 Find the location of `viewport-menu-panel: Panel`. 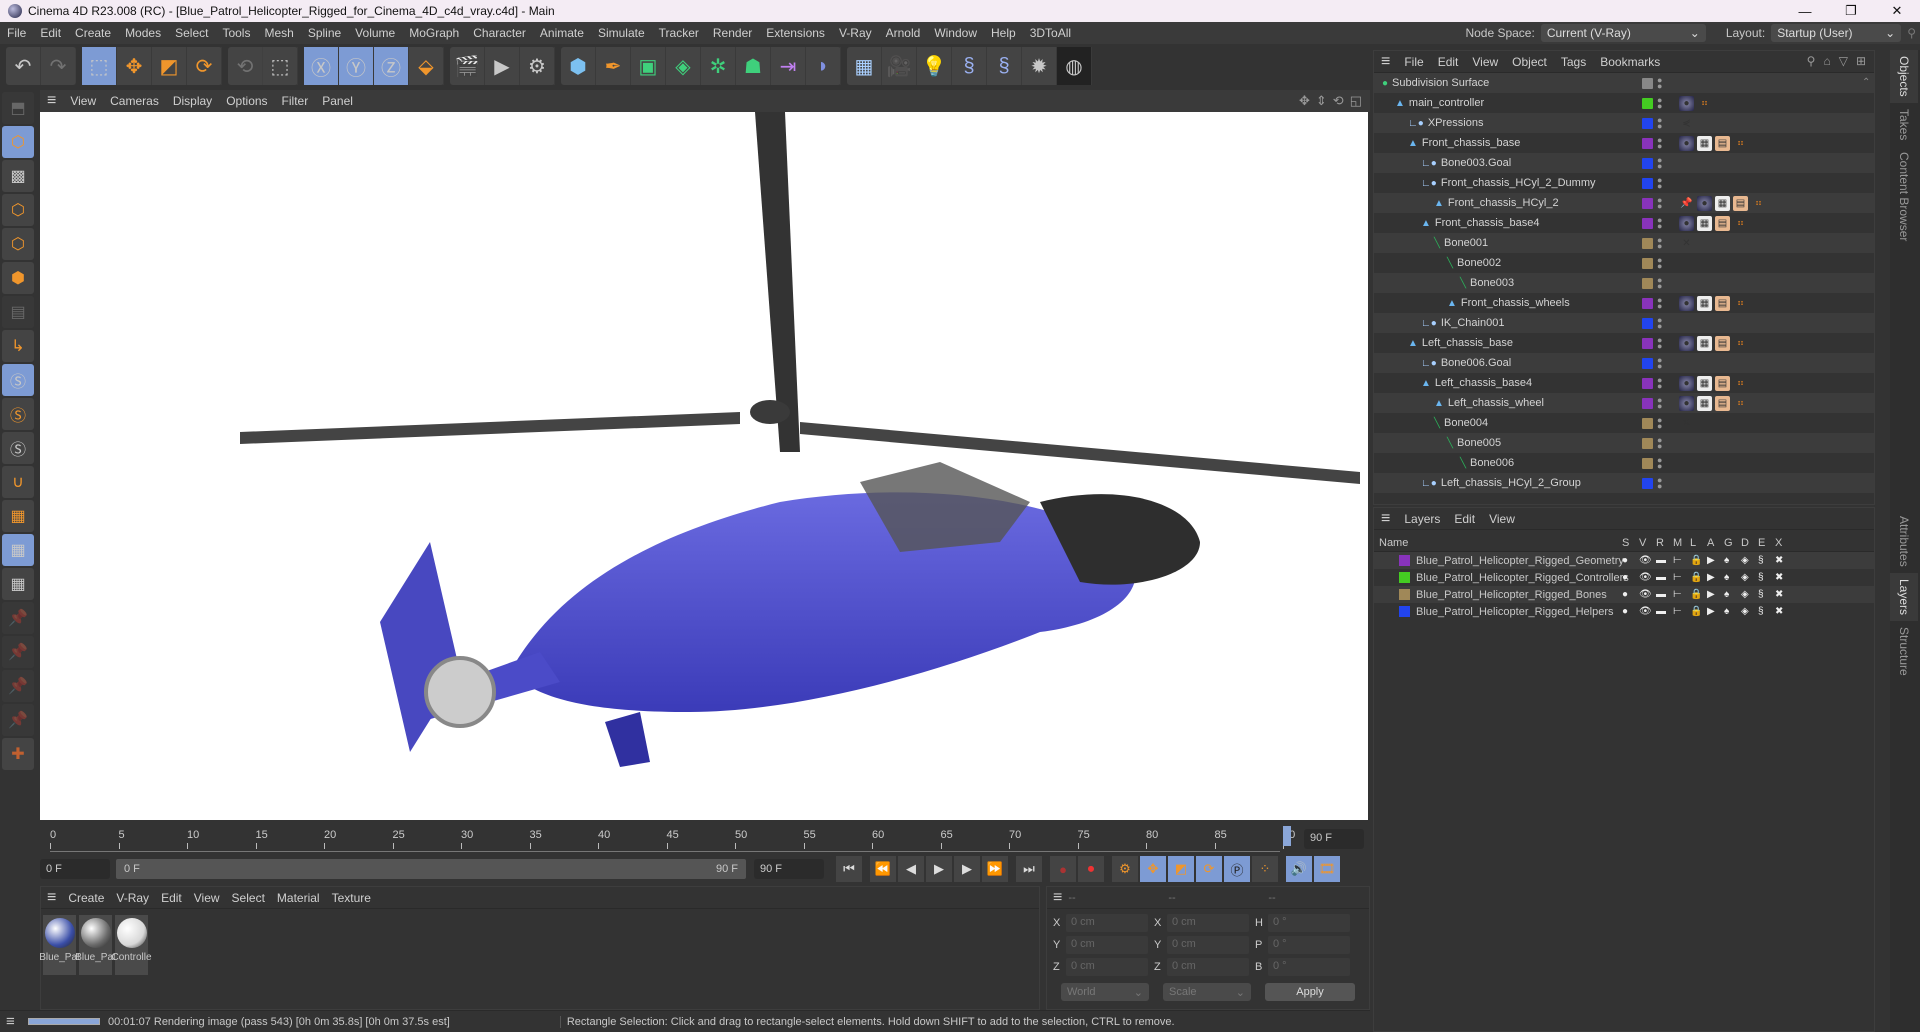

viewport-menu-panel: Panel is located at coordinates (337, 101).